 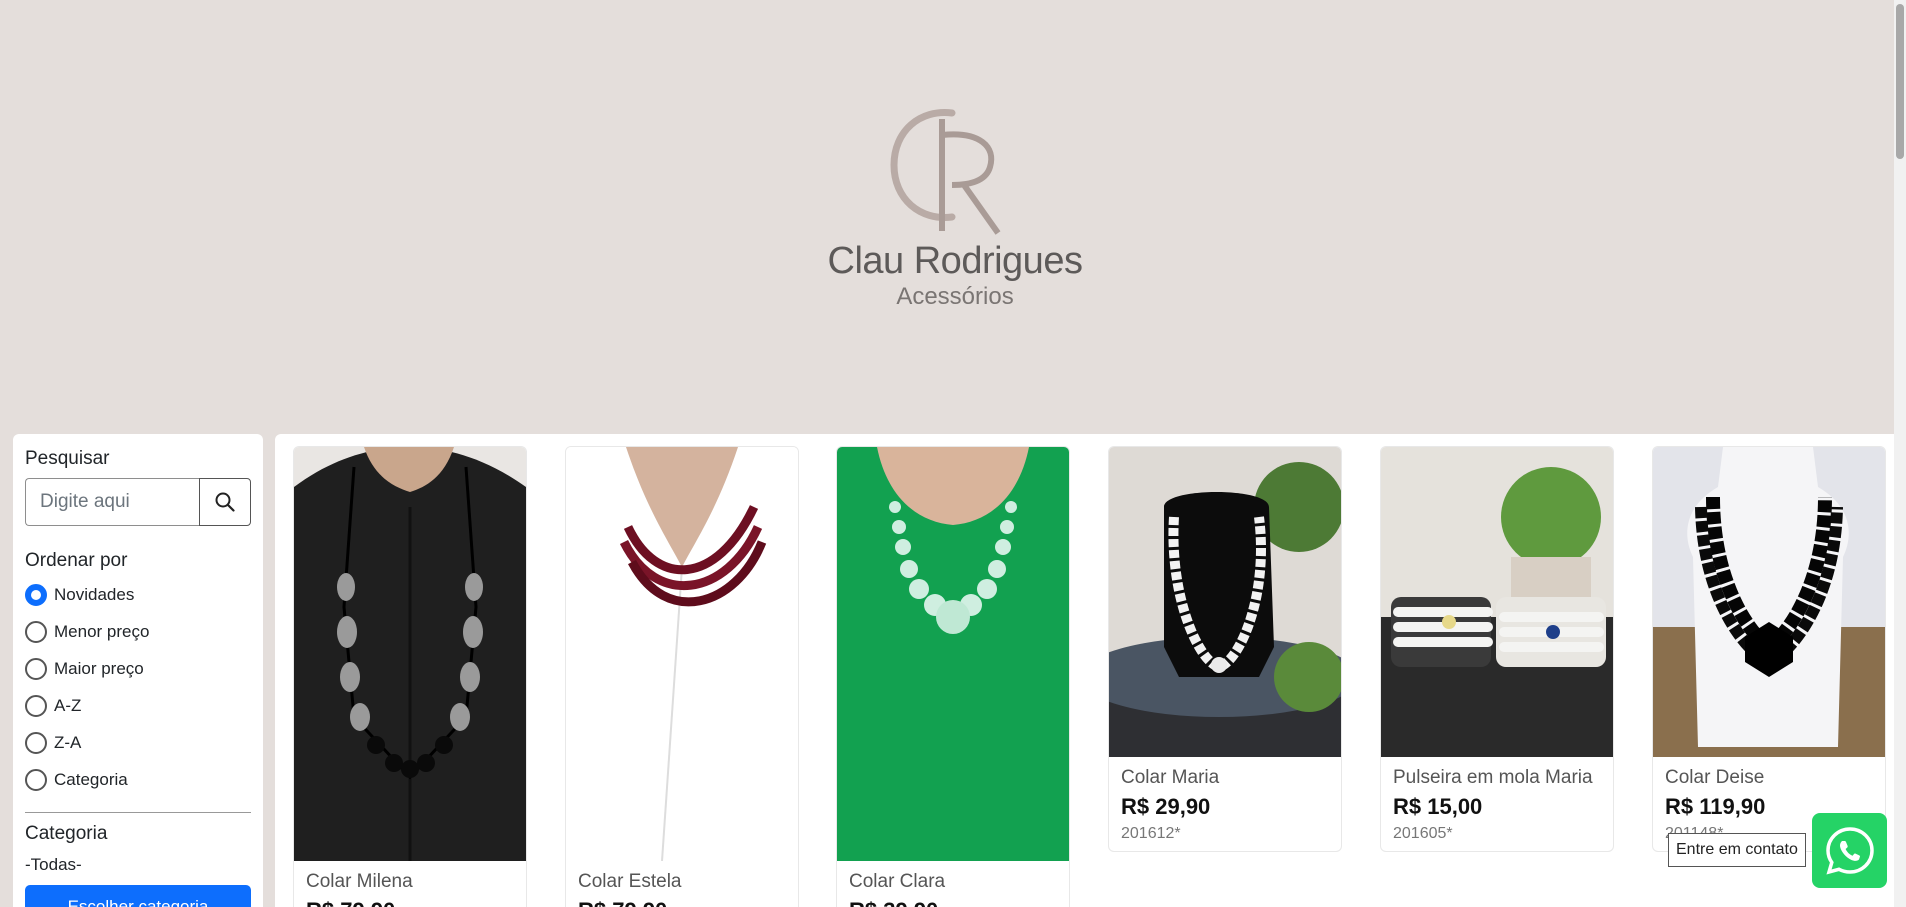 What do you see at coordinates (955, 296) in the screenshot?
I see `brand-subtitle: Acessórios` at bounding box center [955, 296].